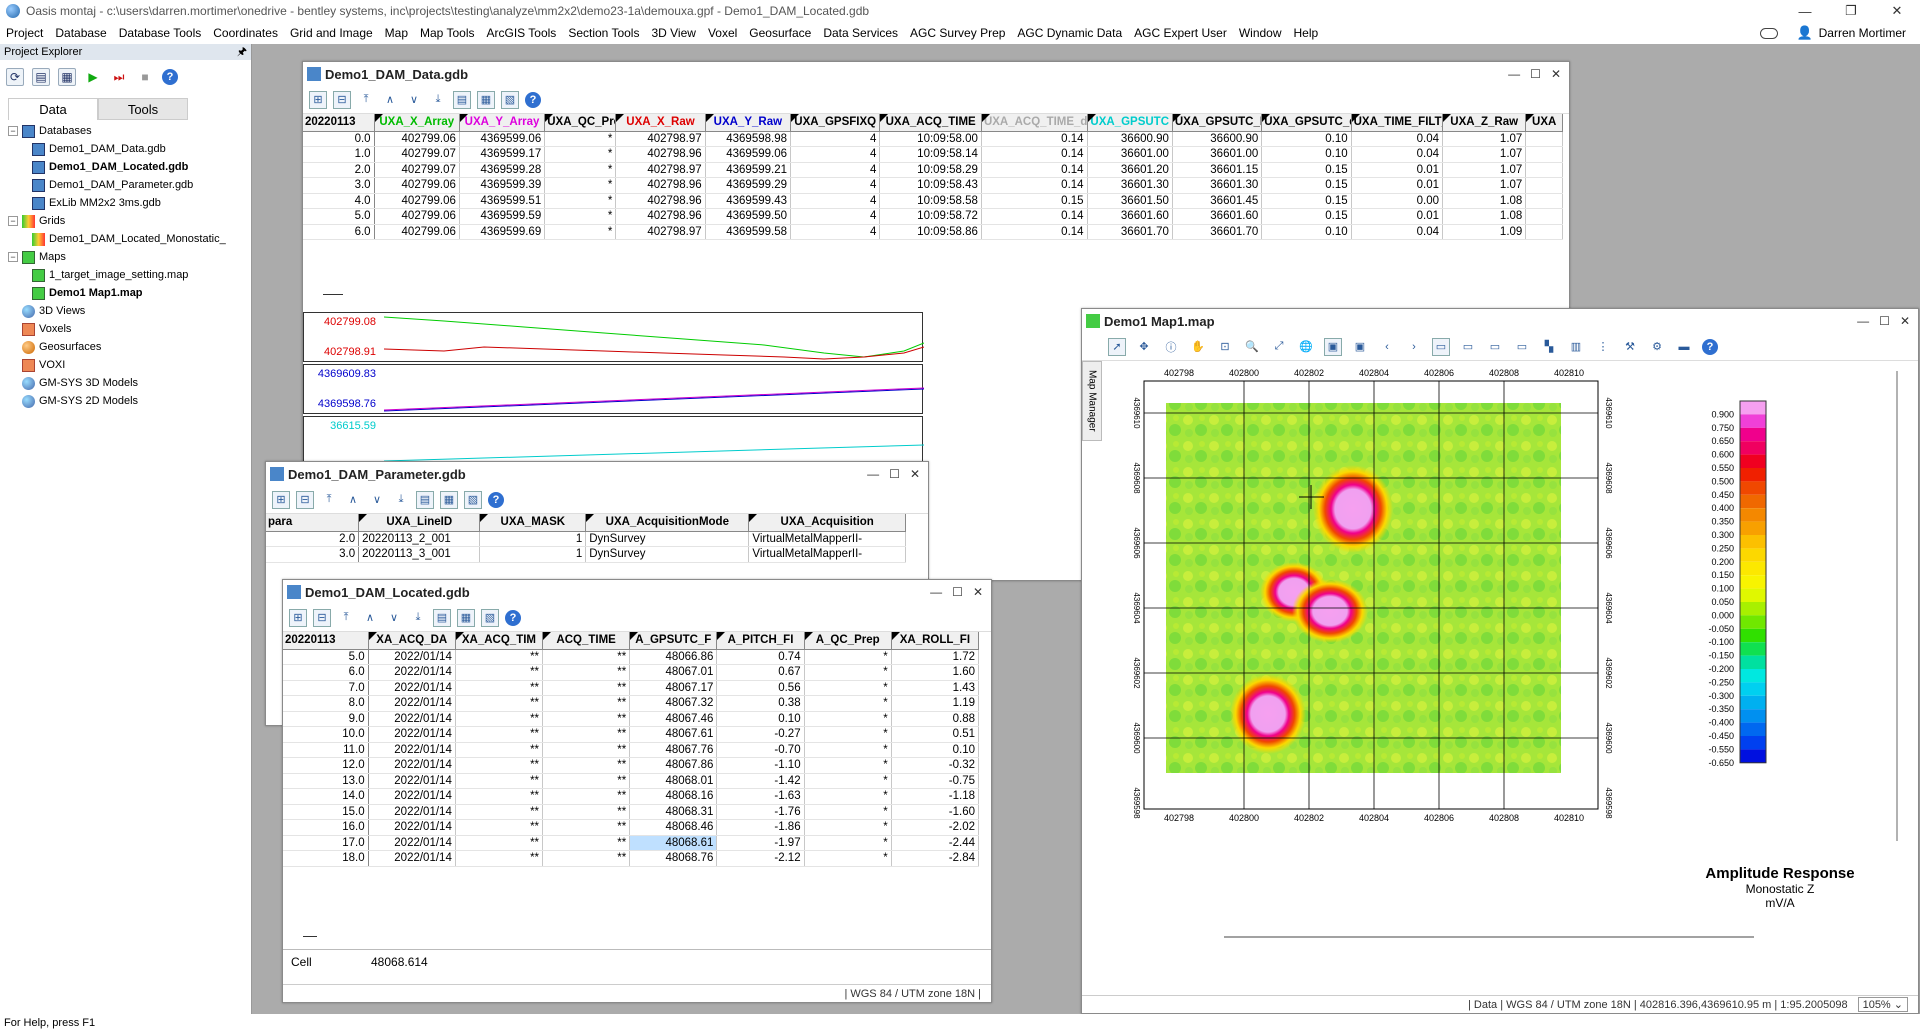 The height and width of the screenshot is (1032, 1920). I want to click on column-header: UXA_GPSUTC_FII, so click(1217, 123).